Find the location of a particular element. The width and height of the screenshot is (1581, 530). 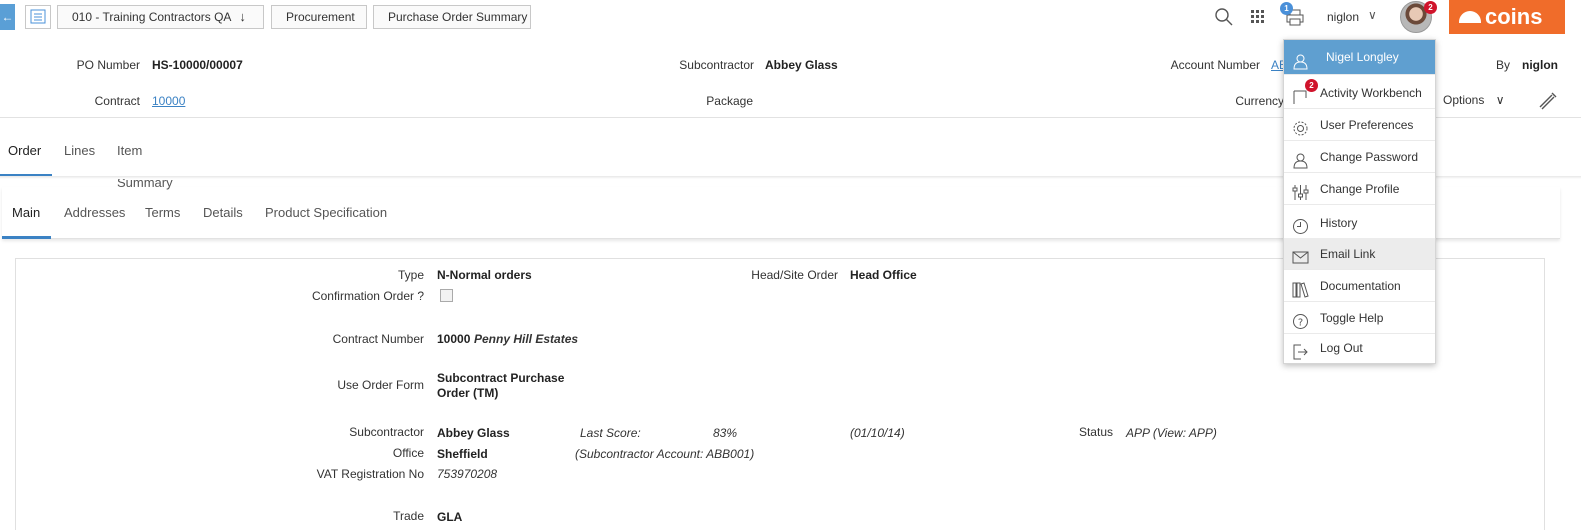

contract-number-label: Contract Number is located at coordinates (378, 339).